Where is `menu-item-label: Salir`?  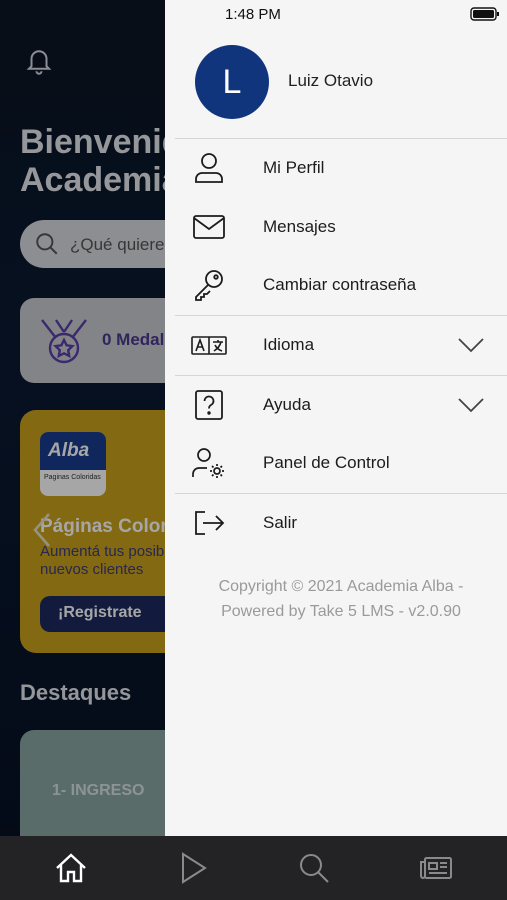
menu-item-label: Salir is located at coordinates (280, 522).